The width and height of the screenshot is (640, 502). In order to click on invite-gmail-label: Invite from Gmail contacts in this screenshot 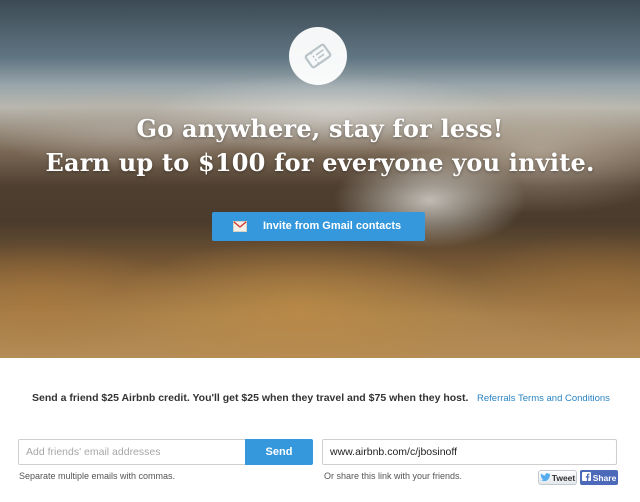, I will do `click(332, 226)`.